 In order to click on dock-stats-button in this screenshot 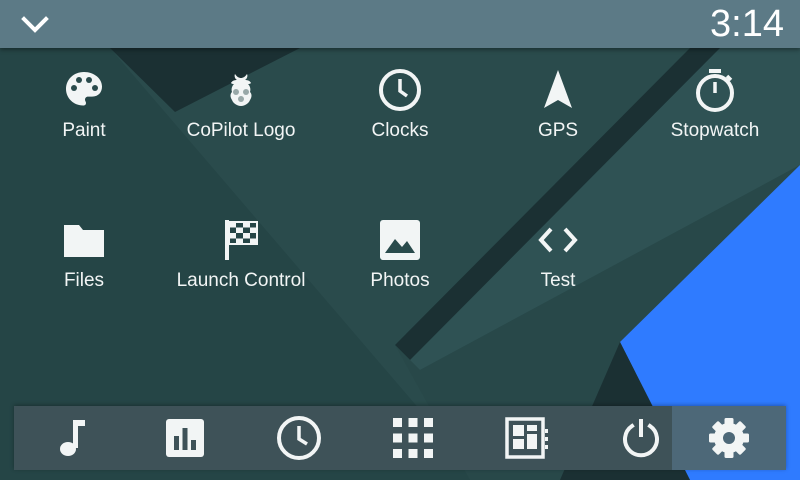, I will do `click(185, 438)`.